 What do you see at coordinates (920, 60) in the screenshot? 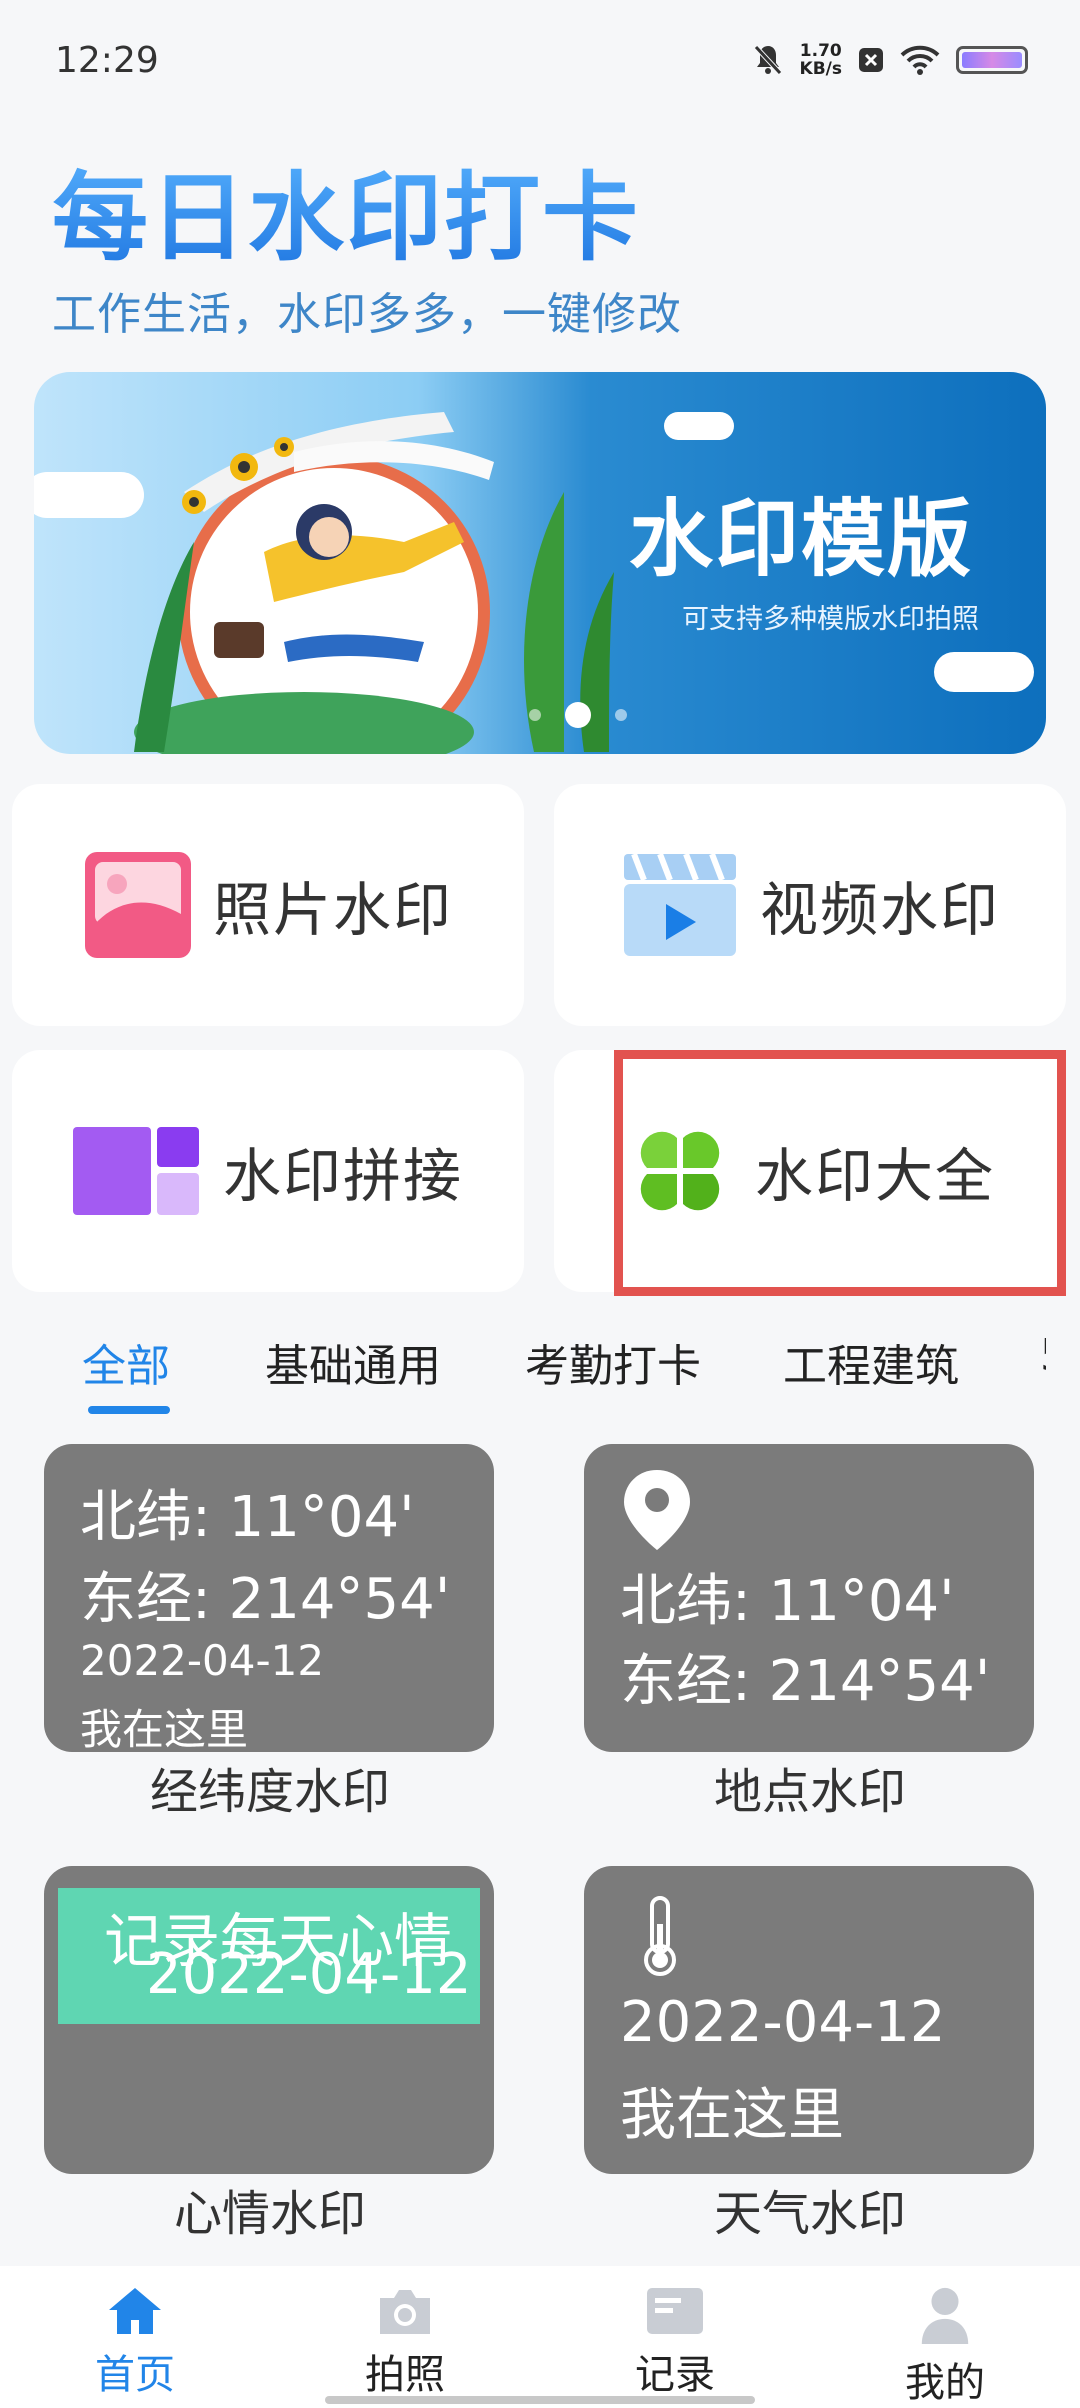
I see `wifi-icon` at bounding box center [920, 60].